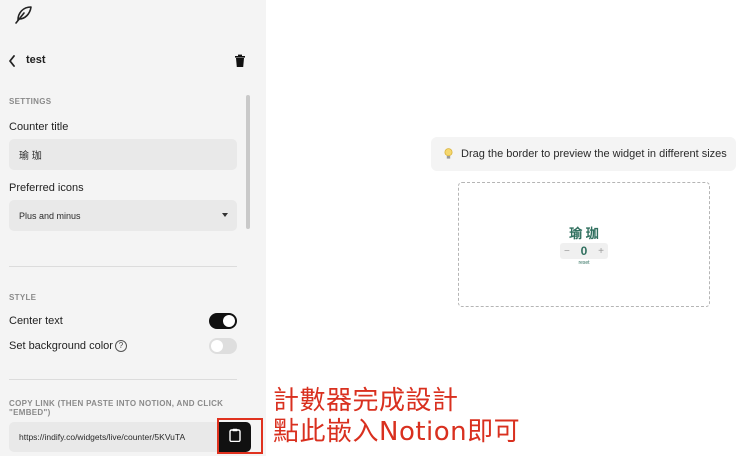  What do you see at coordinates (225, 215) in the screenshot?
I see `chevron-down-icon` at bounding box center [225, 215].